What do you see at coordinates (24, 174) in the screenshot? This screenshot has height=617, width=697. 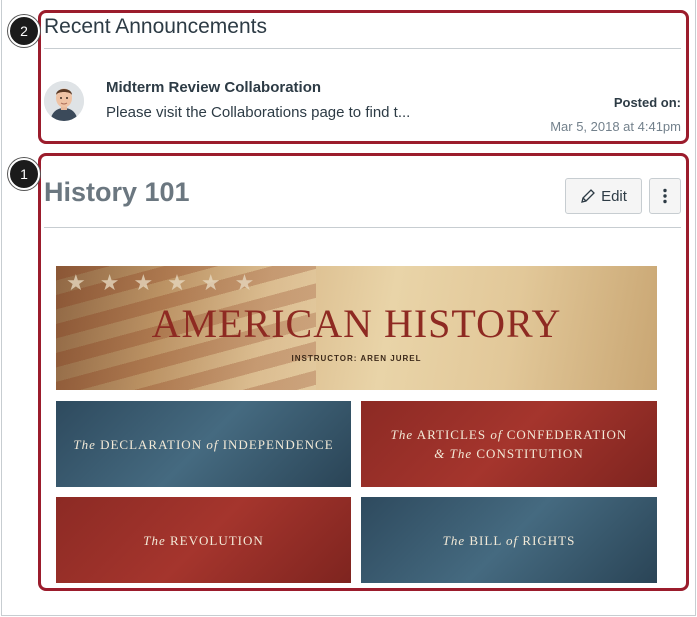 I see `callout-number-1: 1` at bounding box center [24, 174].